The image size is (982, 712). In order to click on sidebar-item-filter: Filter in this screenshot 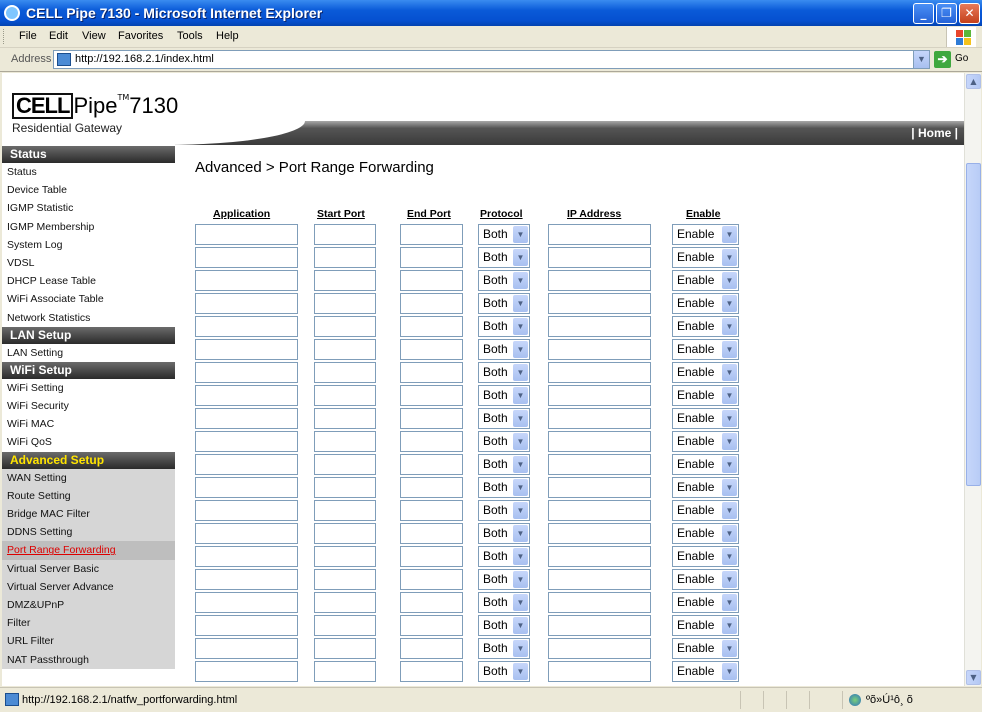, I will do `click(88, 623)`.